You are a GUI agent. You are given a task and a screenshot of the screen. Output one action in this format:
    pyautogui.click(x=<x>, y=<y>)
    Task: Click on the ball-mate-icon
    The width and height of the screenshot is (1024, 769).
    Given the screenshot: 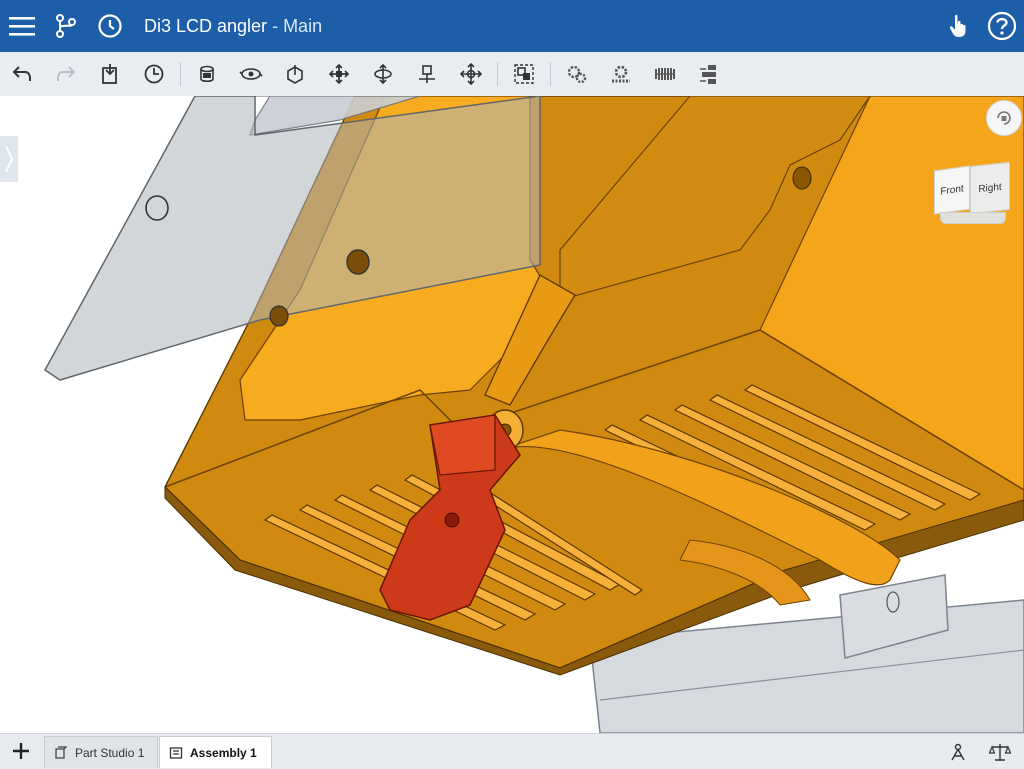 What is the action you would take?
    pyautogui.click(x=471, y=74)
    